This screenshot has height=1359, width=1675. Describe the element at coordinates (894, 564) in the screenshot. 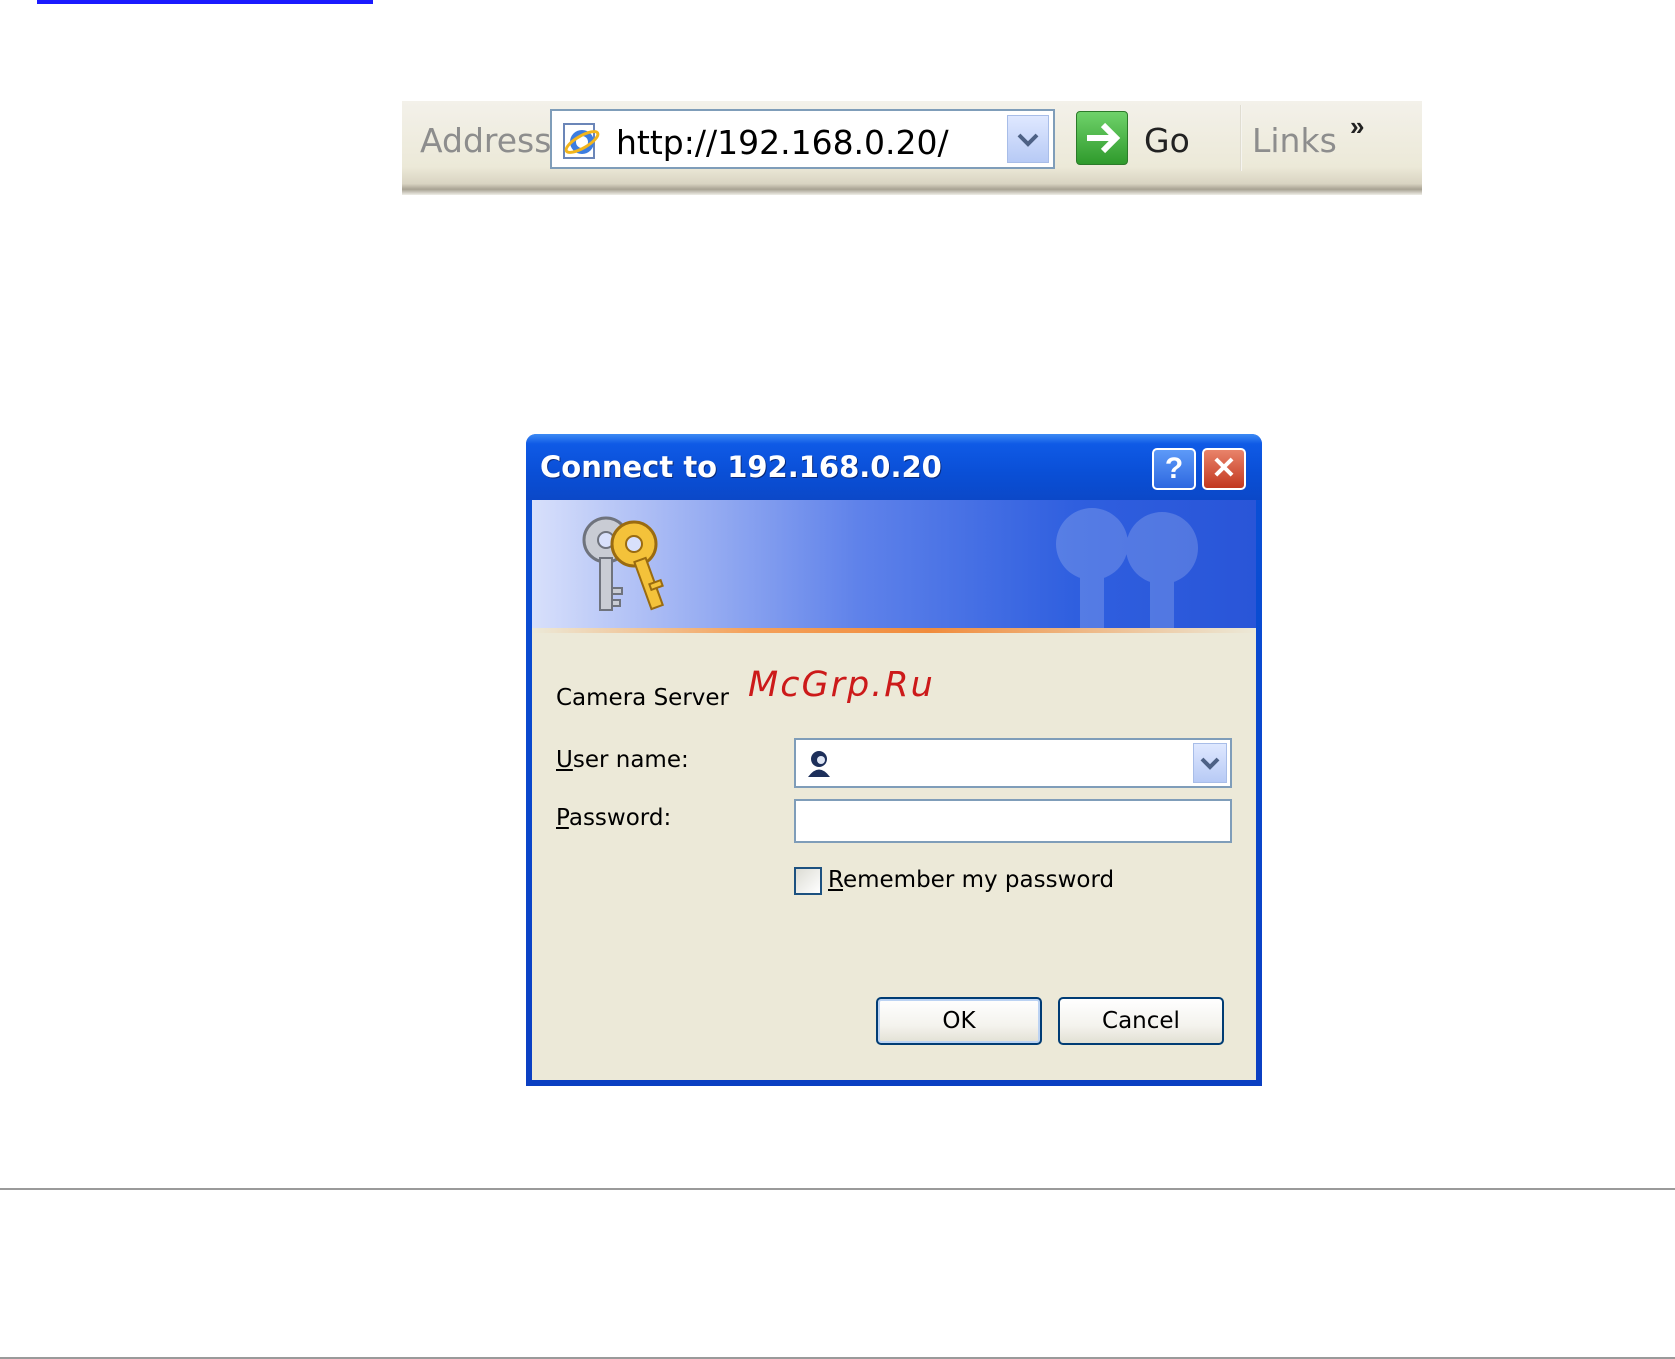

I see `dialog-banner` at that location.